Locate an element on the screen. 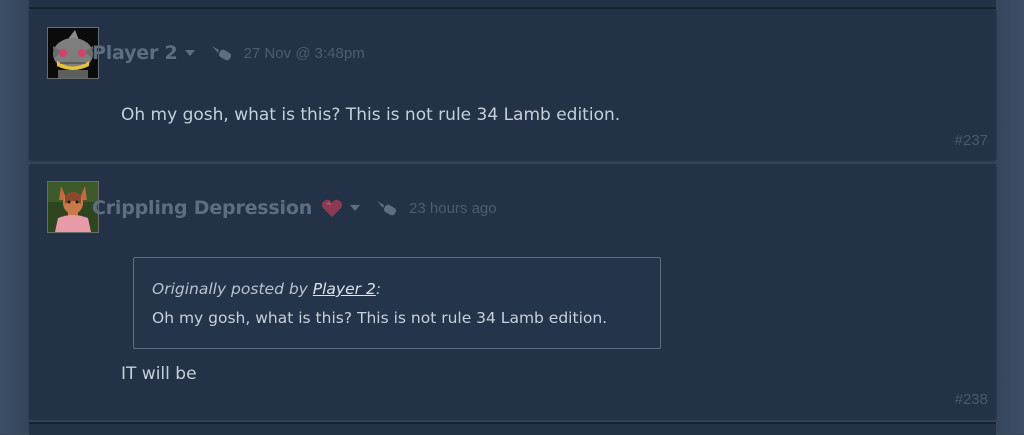 Image resolution: width=1024 pixels, height=435 pixels. previous-comment-card is located at coordinates (512, 4).